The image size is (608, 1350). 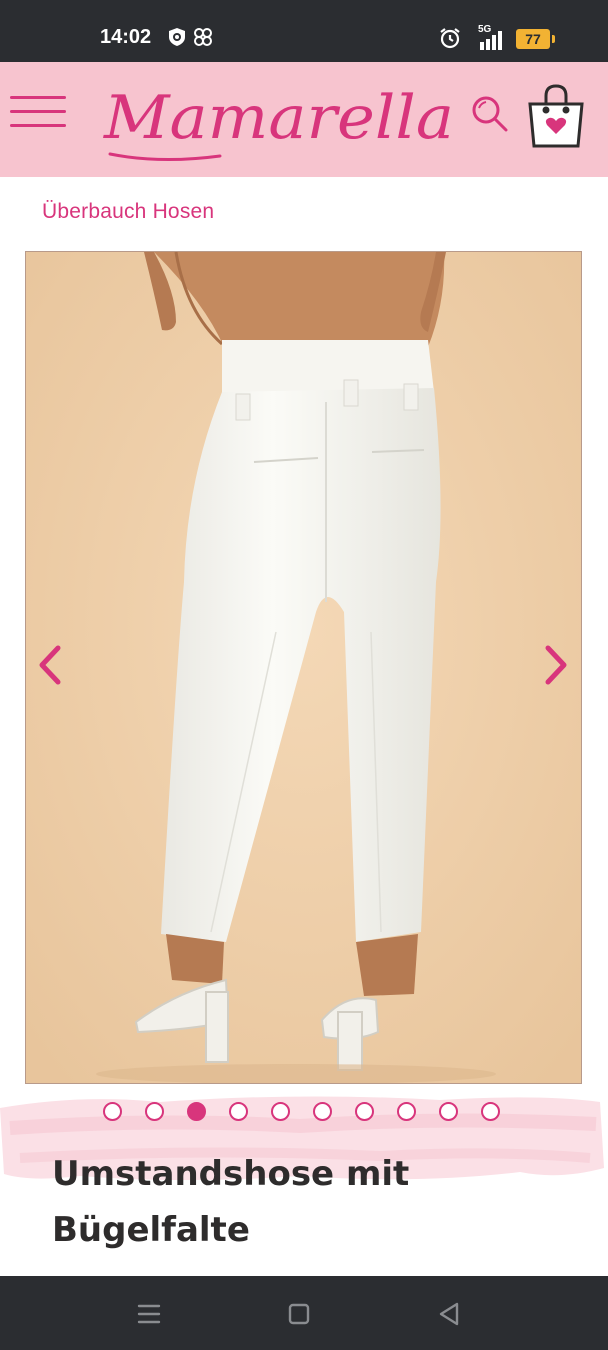 I want to click on search-icon, so click(x=490, y=114).